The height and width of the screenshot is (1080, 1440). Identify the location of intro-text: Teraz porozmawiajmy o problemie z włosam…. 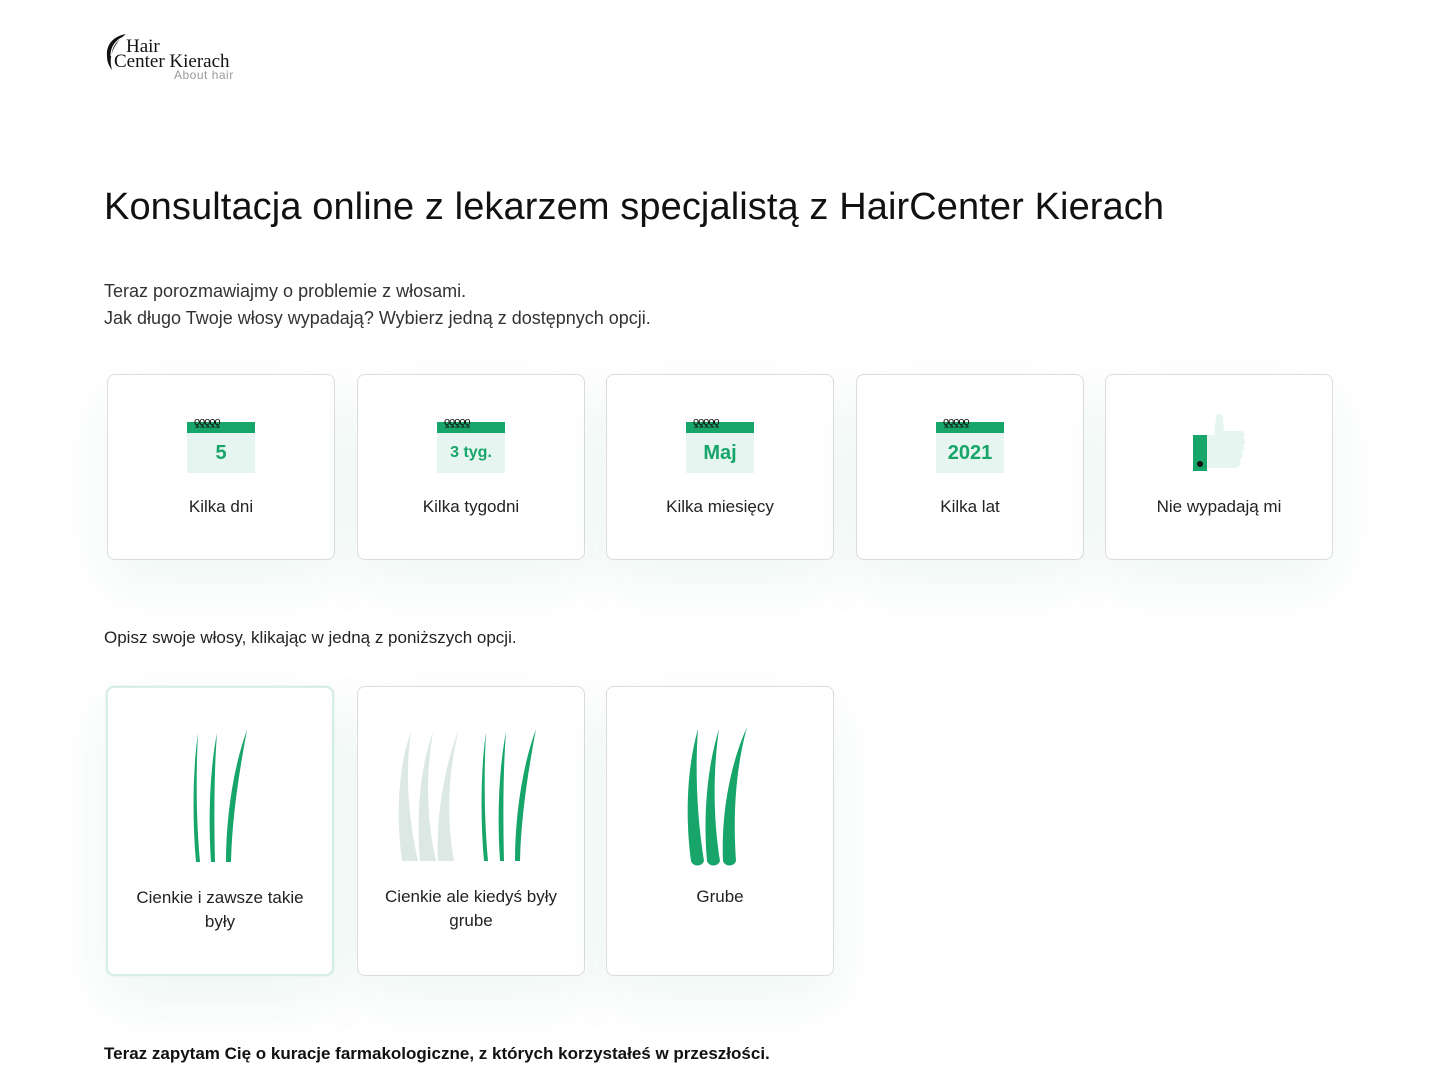
(377, 305).